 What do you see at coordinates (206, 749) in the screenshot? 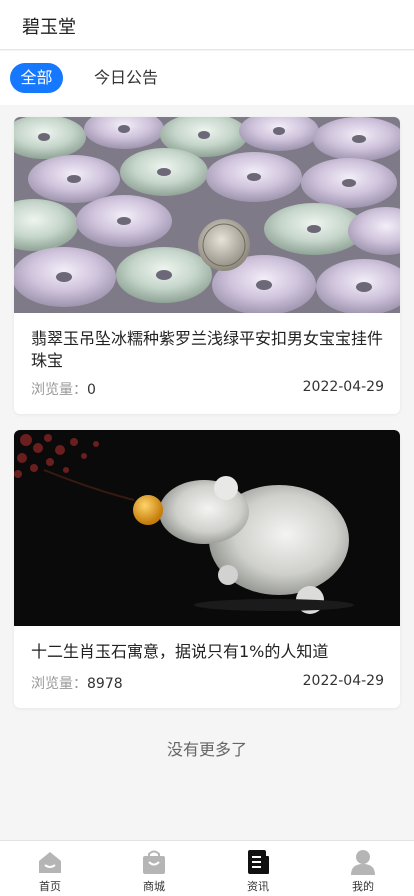
I see `no-more-text: 没有更多了` at bounding box center [206, 749].